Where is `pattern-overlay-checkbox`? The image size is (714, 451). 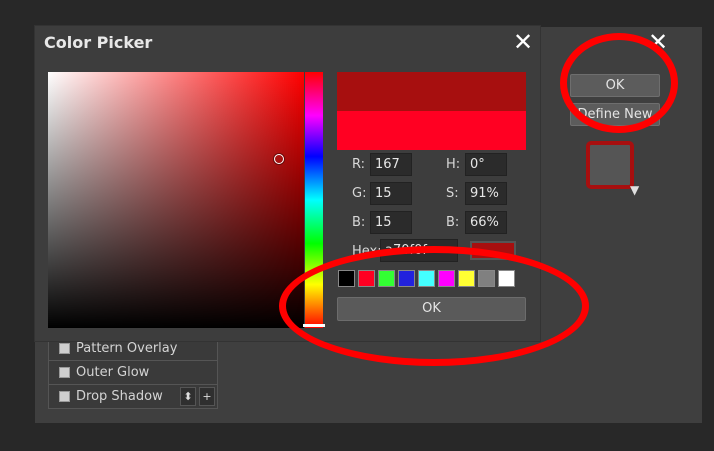 pattern-overlay-checkbox is located at coordinates (64, 348).